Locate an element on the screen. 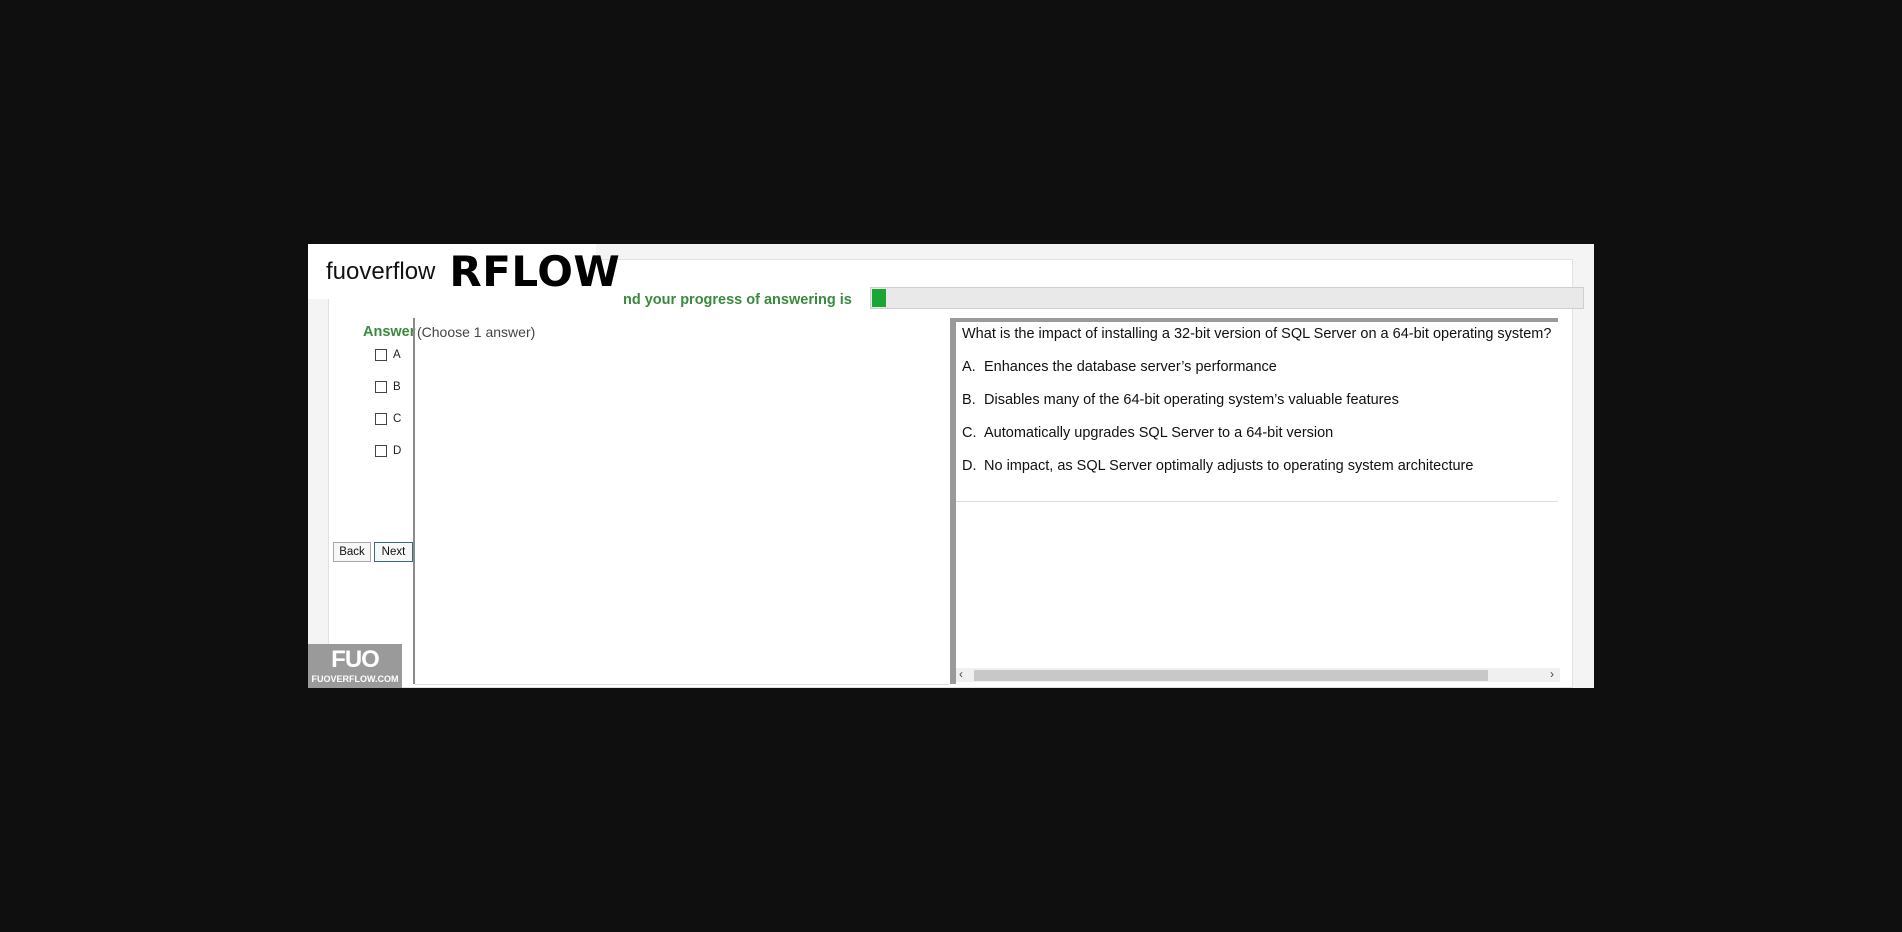 Image resolution: width=1902 pixels, height=932 pixels. answer-option-label: C is located at coordinates (397, 419).